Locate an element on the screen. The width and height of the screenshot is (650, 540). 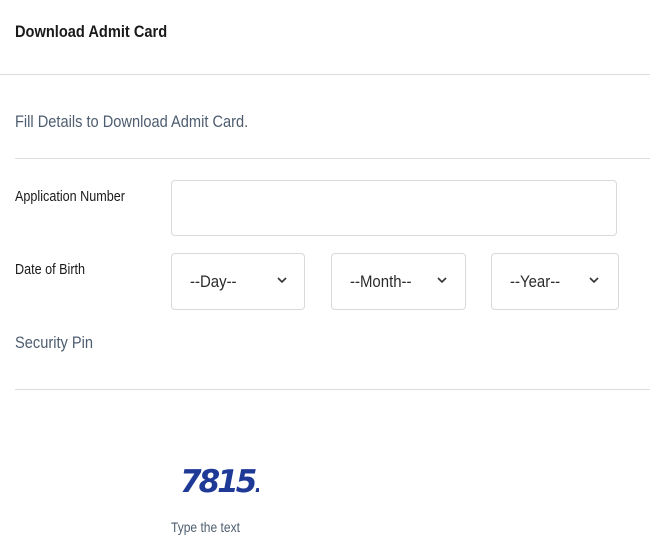
captcha-text: 781514 is located at coordinates (219, 481).